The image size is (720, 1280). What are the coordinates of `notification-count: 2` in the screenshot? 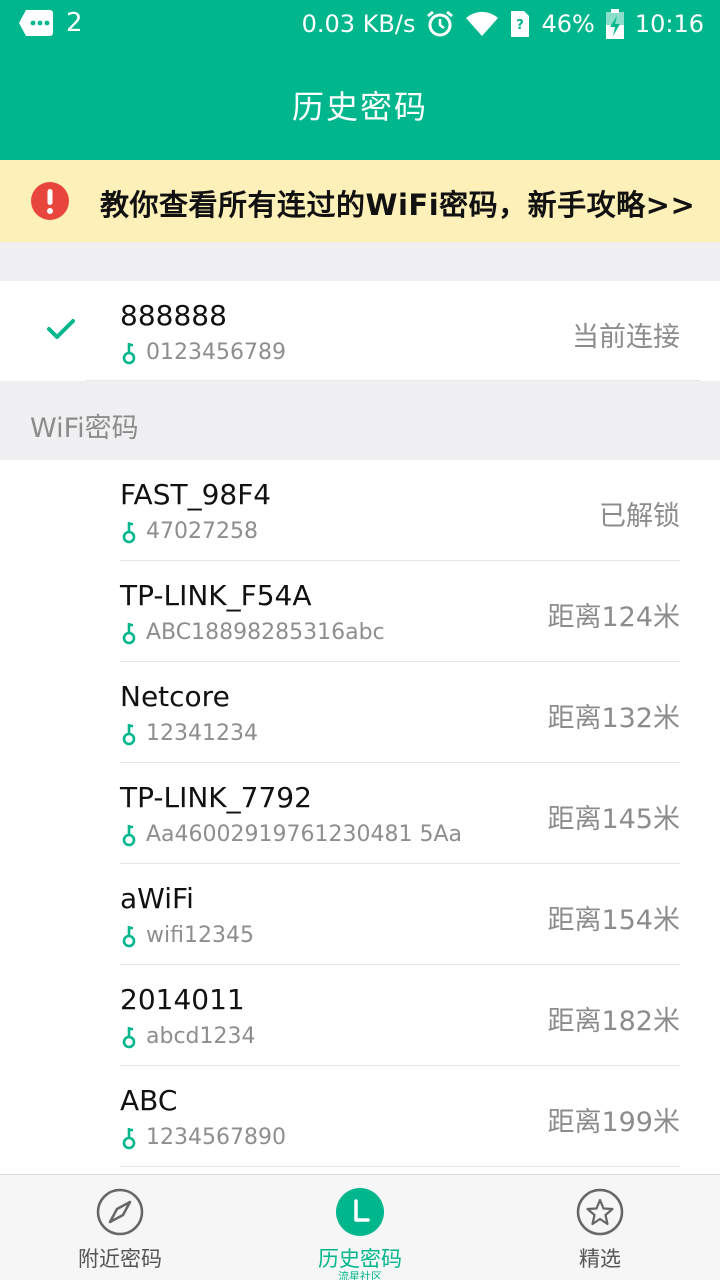 It's located at (74, 23).